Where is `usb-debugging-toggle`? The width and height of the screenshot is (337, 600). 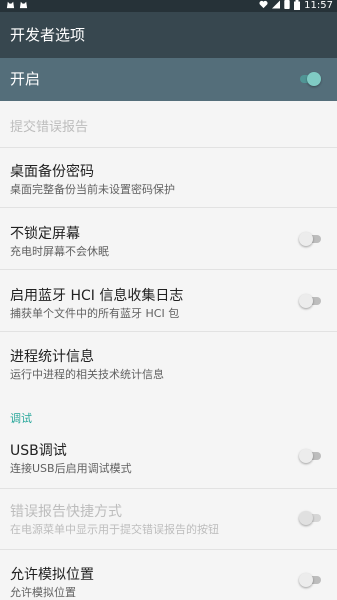
usb-debugging-toggle is located at coordinates (310, 456).